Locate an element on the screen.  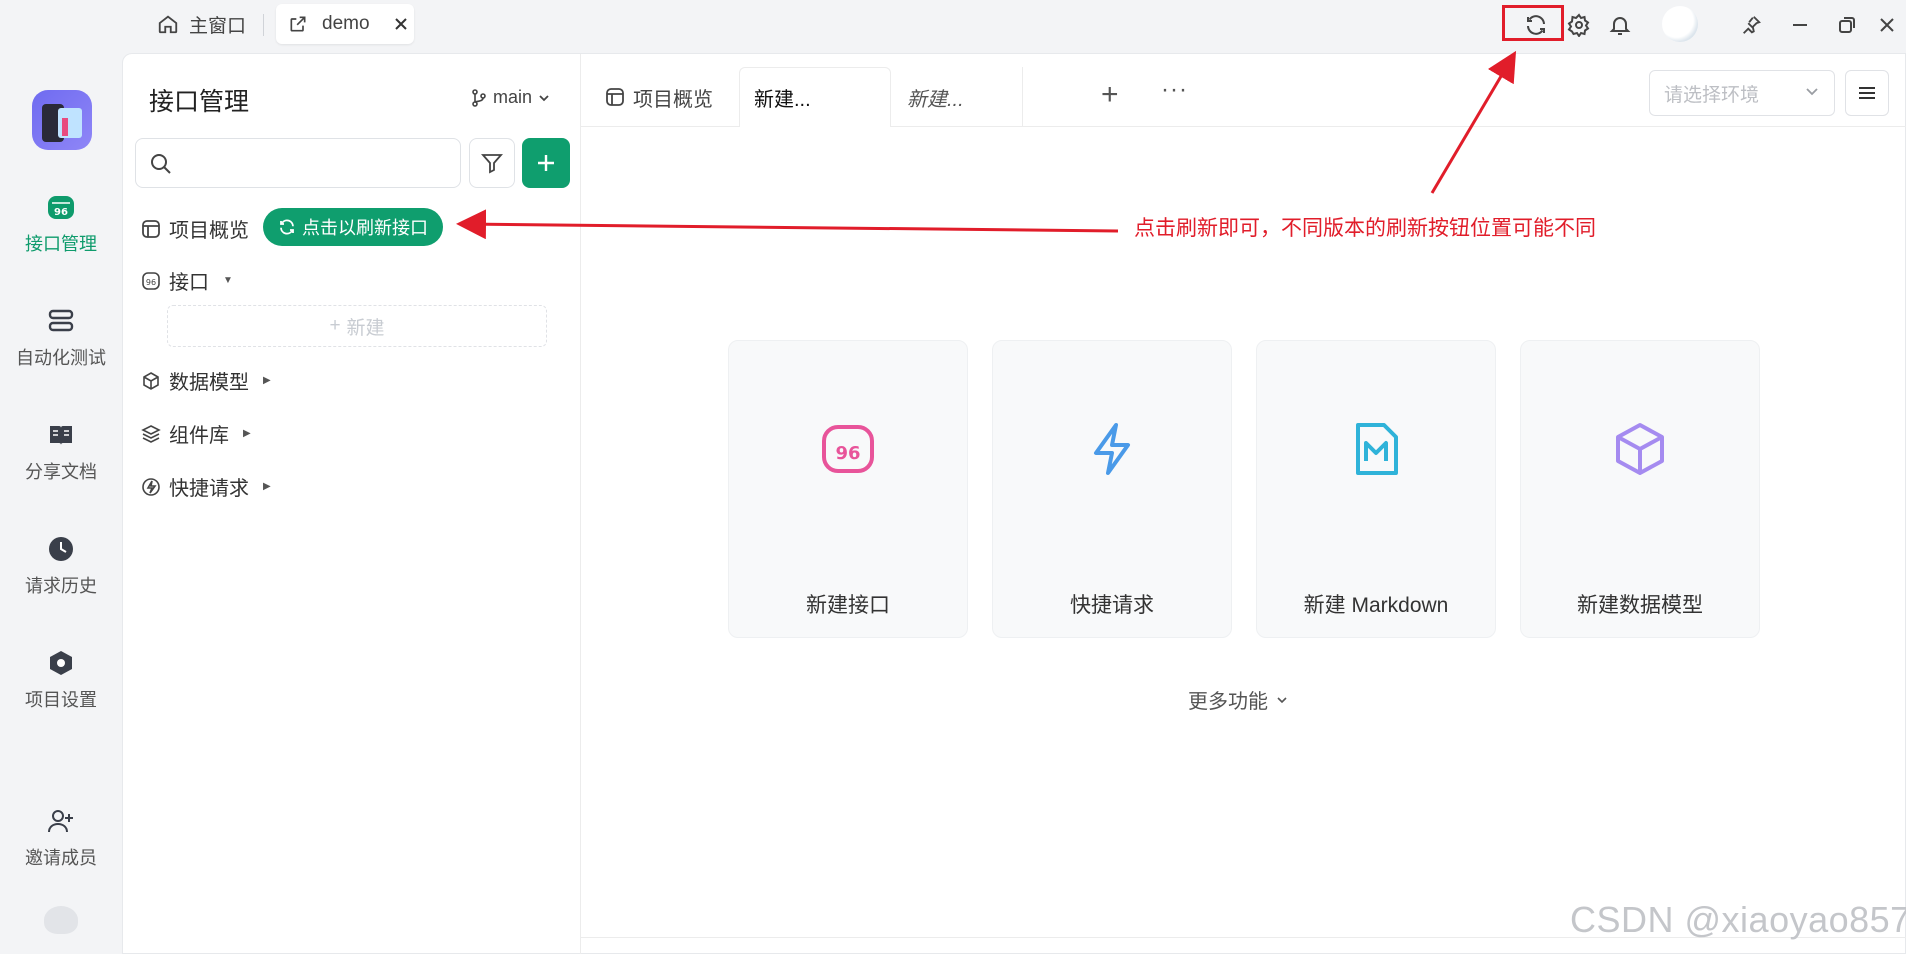
rail-item-label: 自动化测试 is located at coordinates (61, 358).